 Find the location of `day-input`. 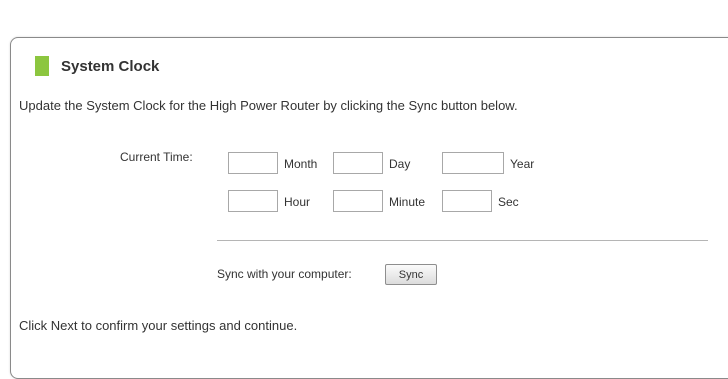

day-input is located at coordinates (358, 163).